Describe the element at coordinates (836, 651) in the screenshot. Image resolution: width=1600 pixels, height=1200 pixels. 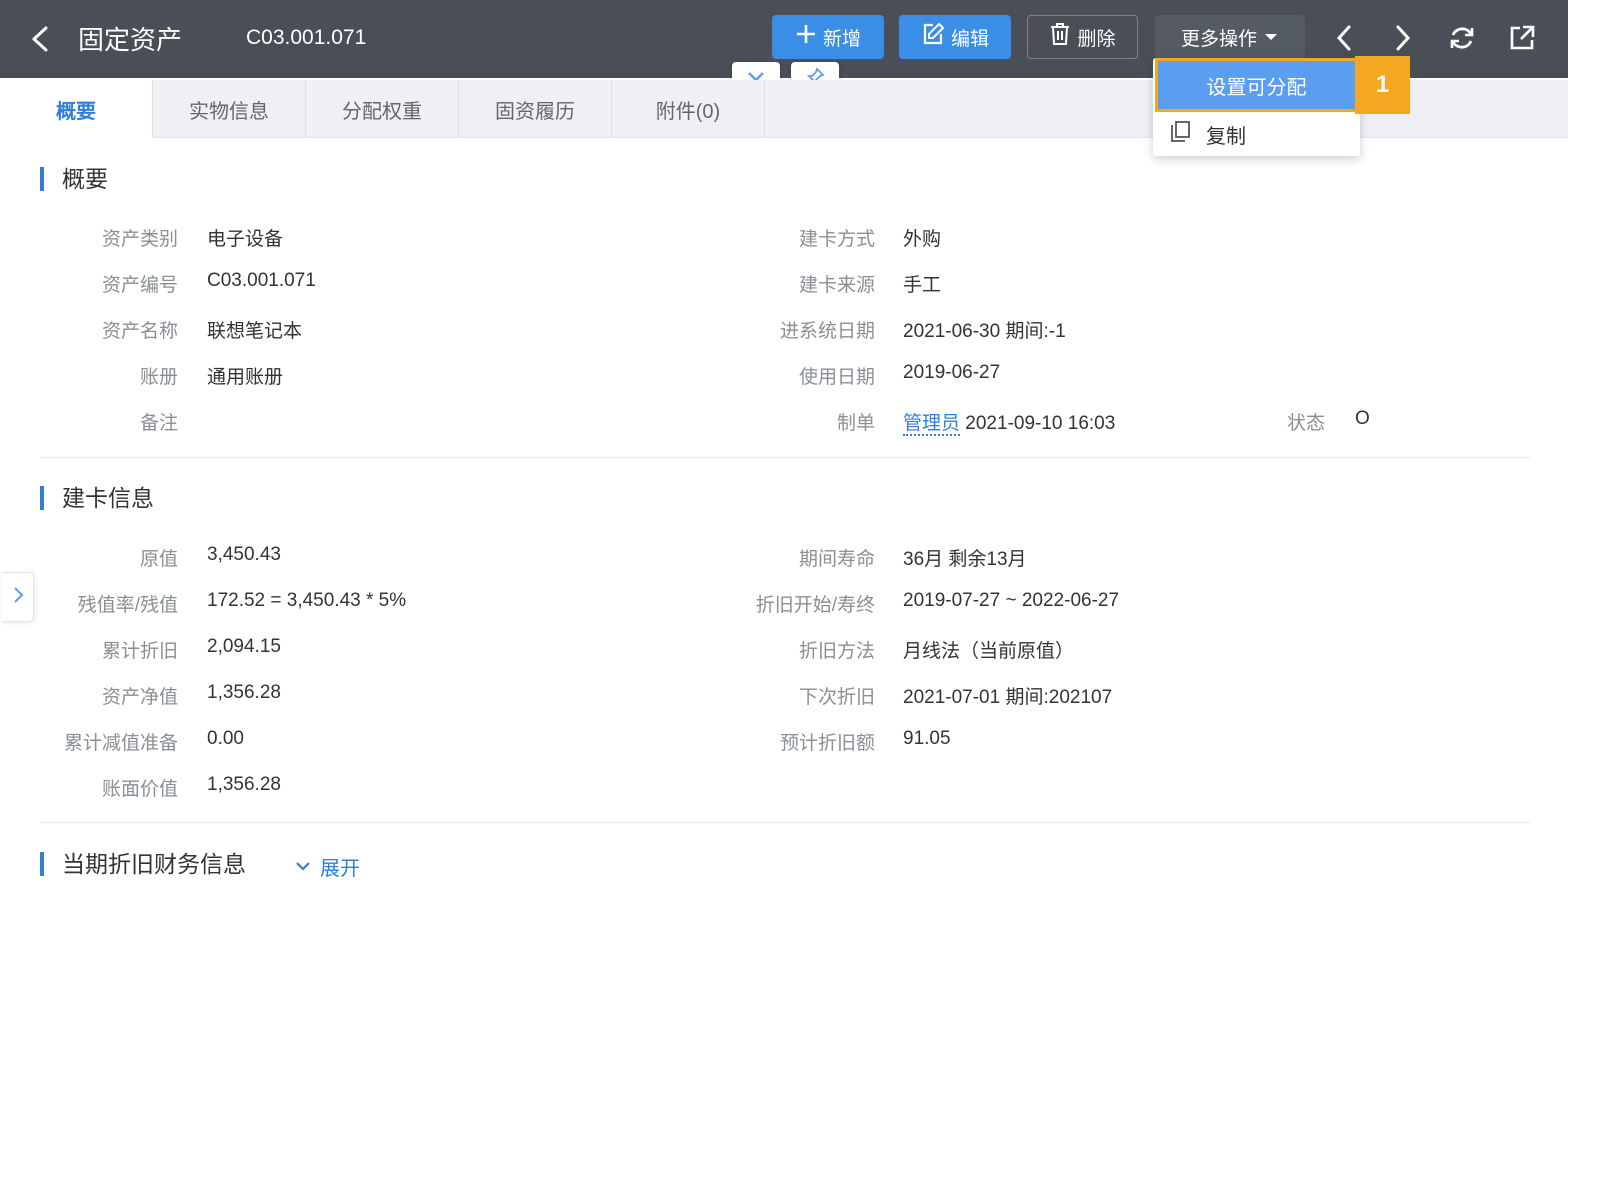
I see `field-label: 折旧方法` at that location.